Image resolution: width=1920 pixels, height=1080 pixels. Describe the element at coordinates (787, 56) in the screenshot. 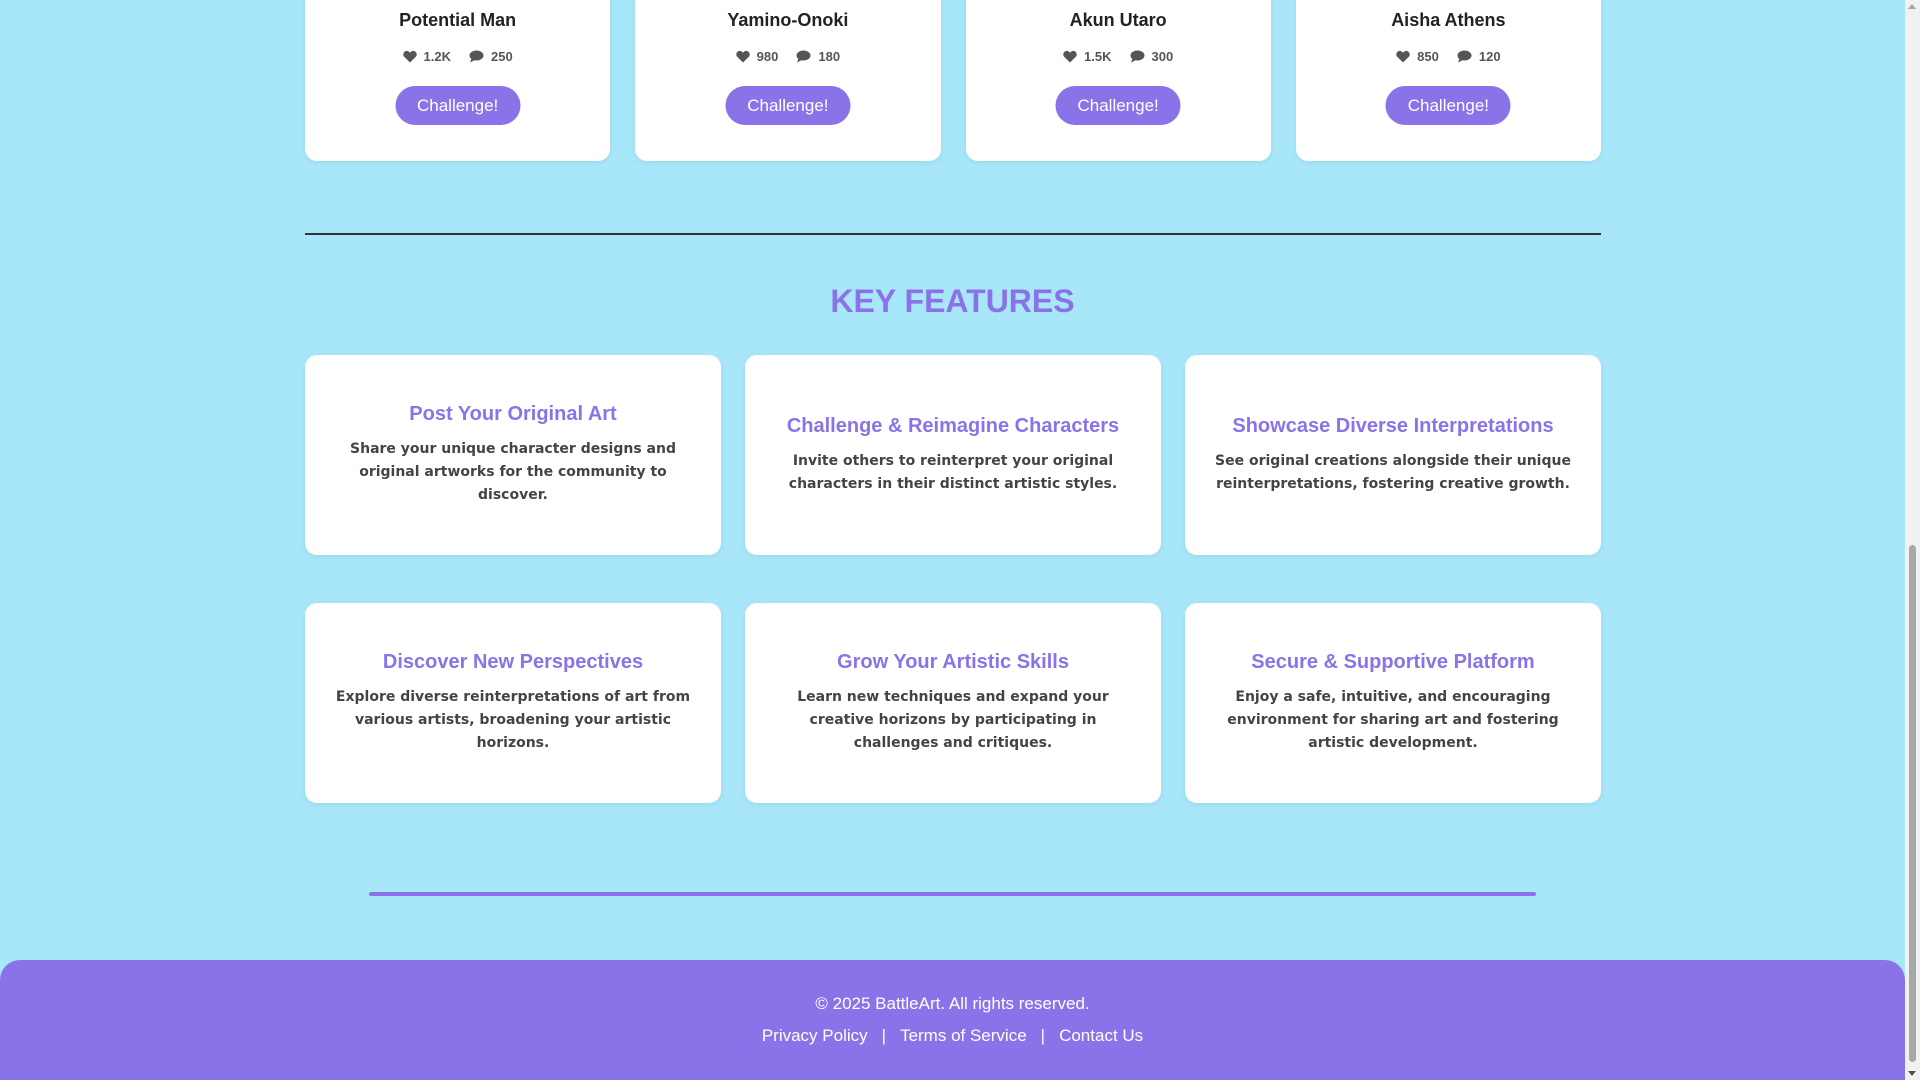

I see `artist-stats: 980 180` at that location.